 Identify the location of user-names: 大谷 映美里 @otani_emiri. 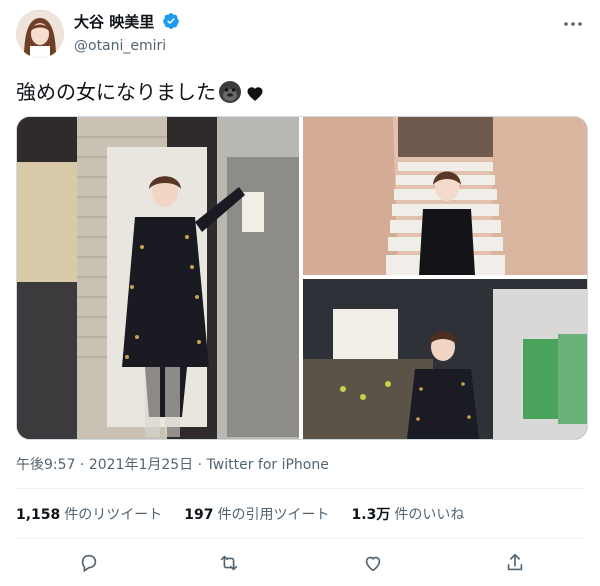
(127, 34).